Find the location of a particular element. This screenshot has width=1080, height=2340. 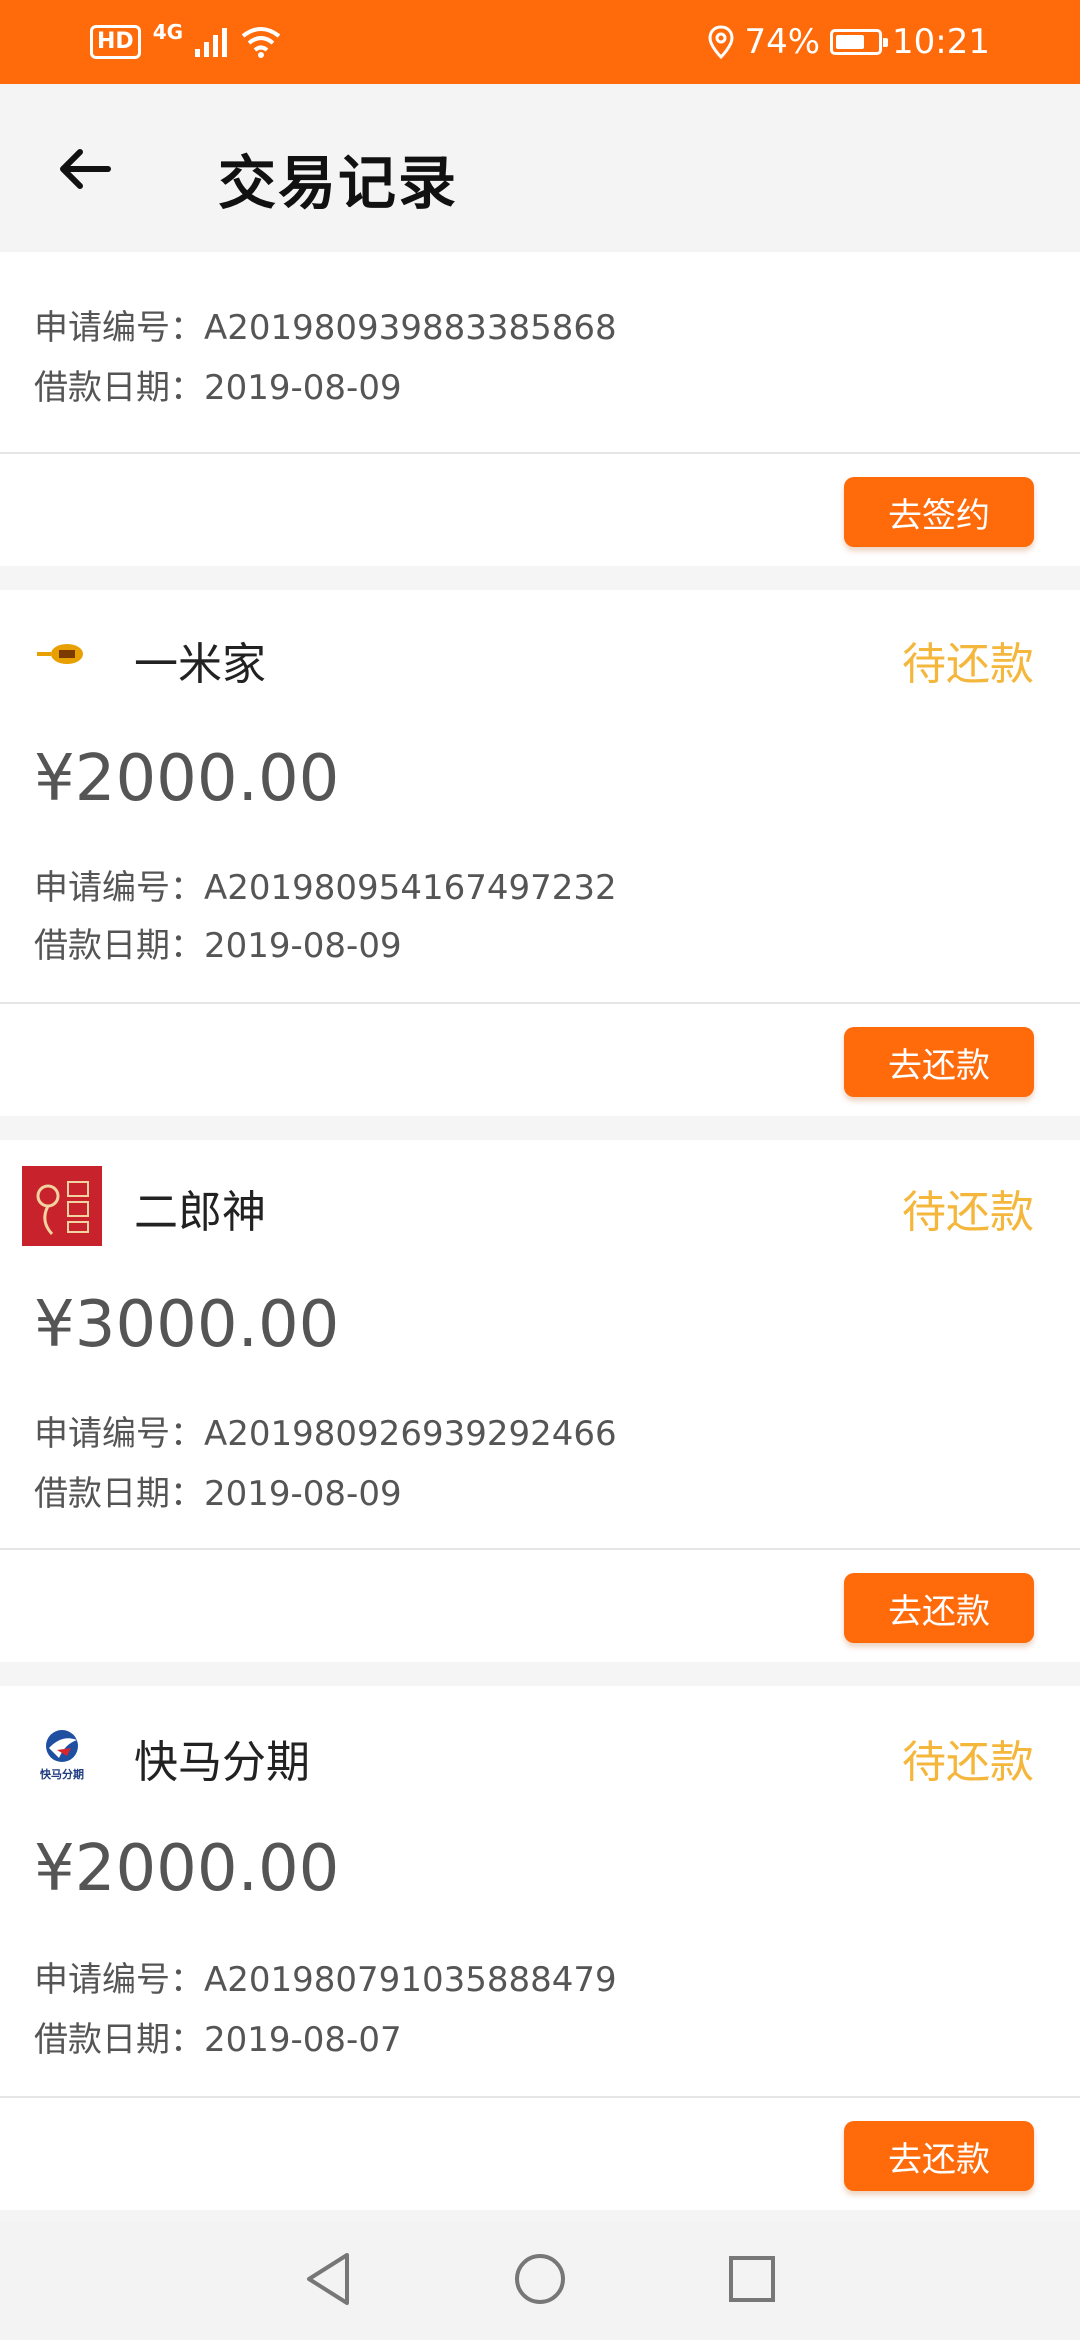

loan-date: 借款日期：2019-08-07 is located at coordinates (218, 2036).